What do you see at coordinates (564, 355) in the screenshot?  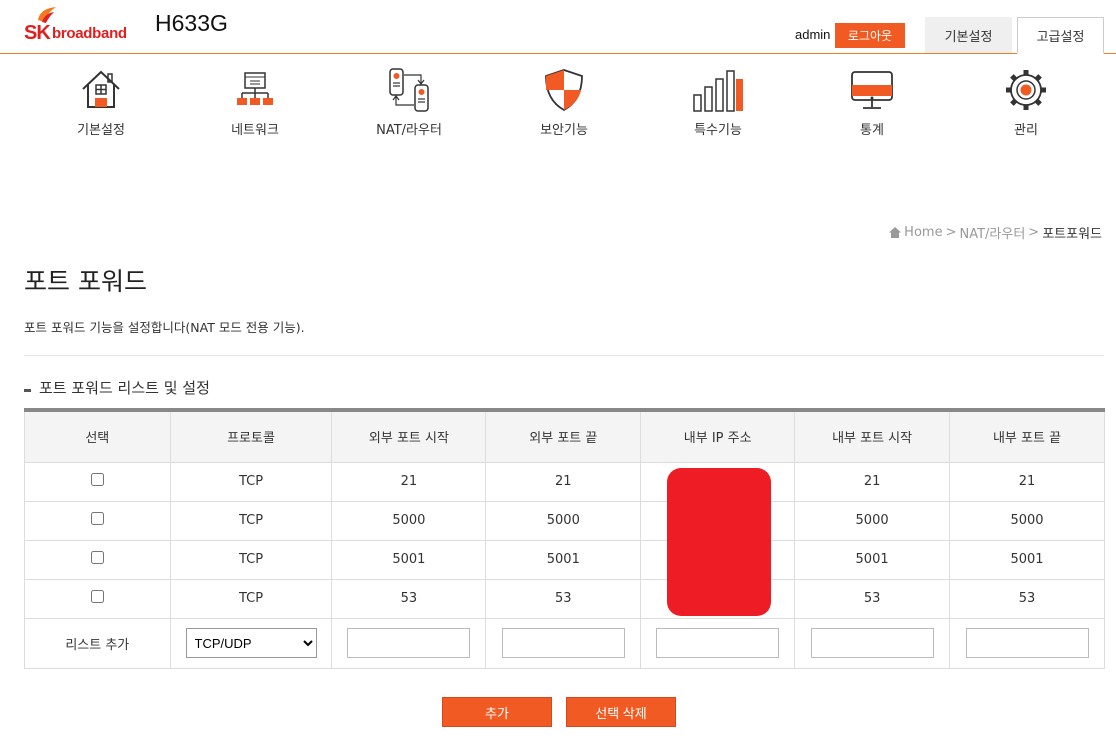 I see `divider` at bounding box center [564, 355].